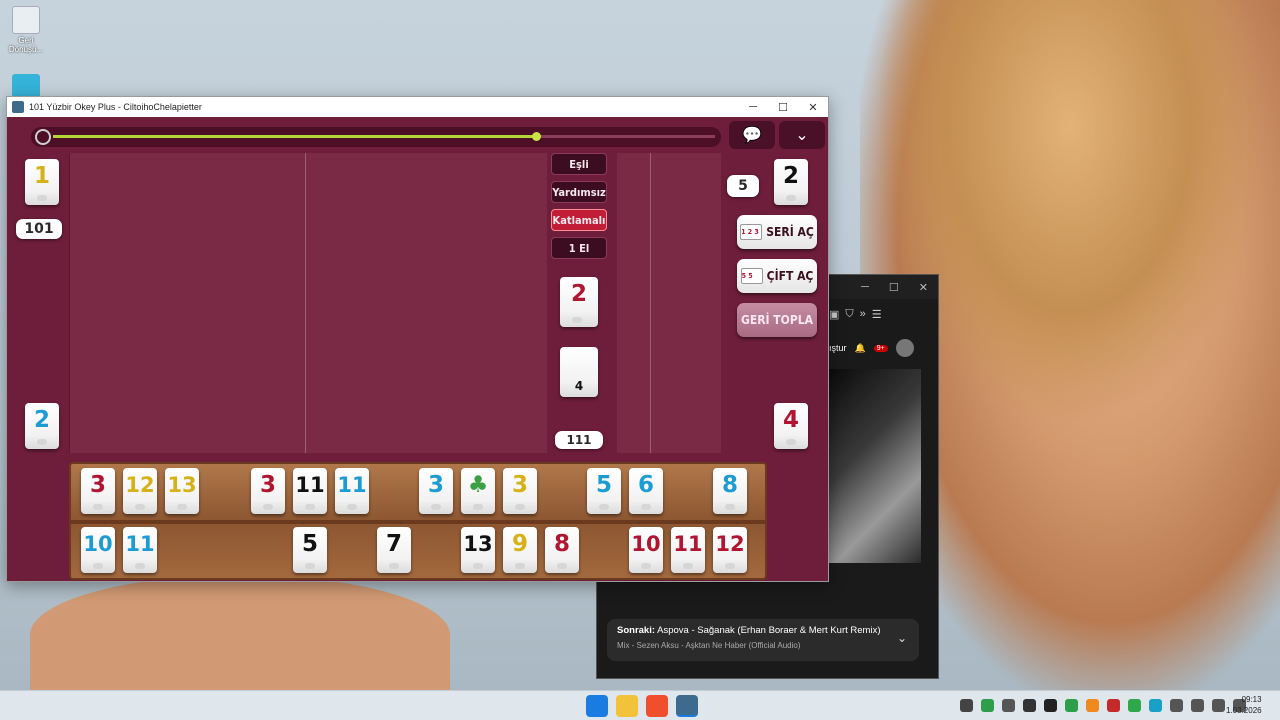 The height and width of the screenshot is (720, 1280). Describe the element at coordinates (730, 491) in the screenshot. I see `rack-top-tile: 8` at that location.